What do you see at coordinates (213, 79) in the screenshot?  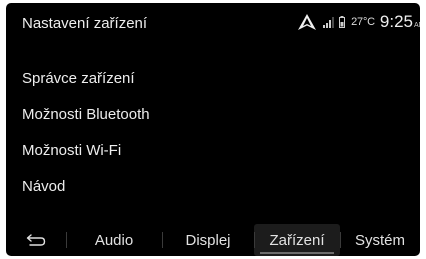 I see `menu-item-device-manager: Správce zařízení` at bounding box center [213, 79].